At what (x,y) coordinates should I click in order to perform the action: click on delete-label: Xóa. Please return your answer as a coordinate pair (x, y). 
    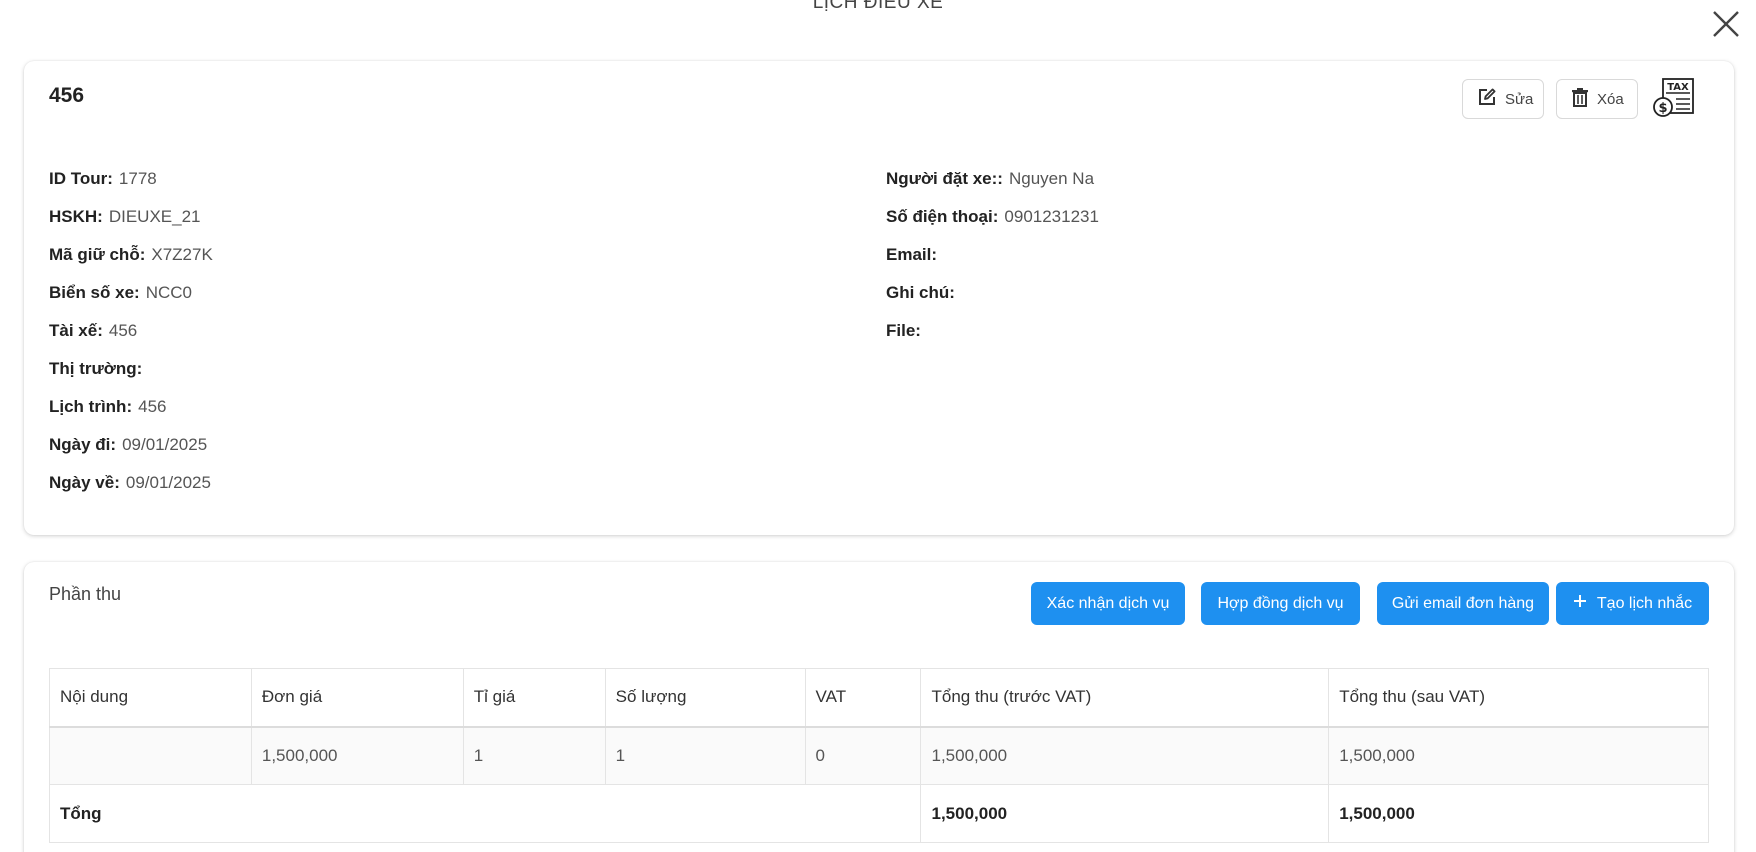
    Looking at the image, I should click on (1610, 99).